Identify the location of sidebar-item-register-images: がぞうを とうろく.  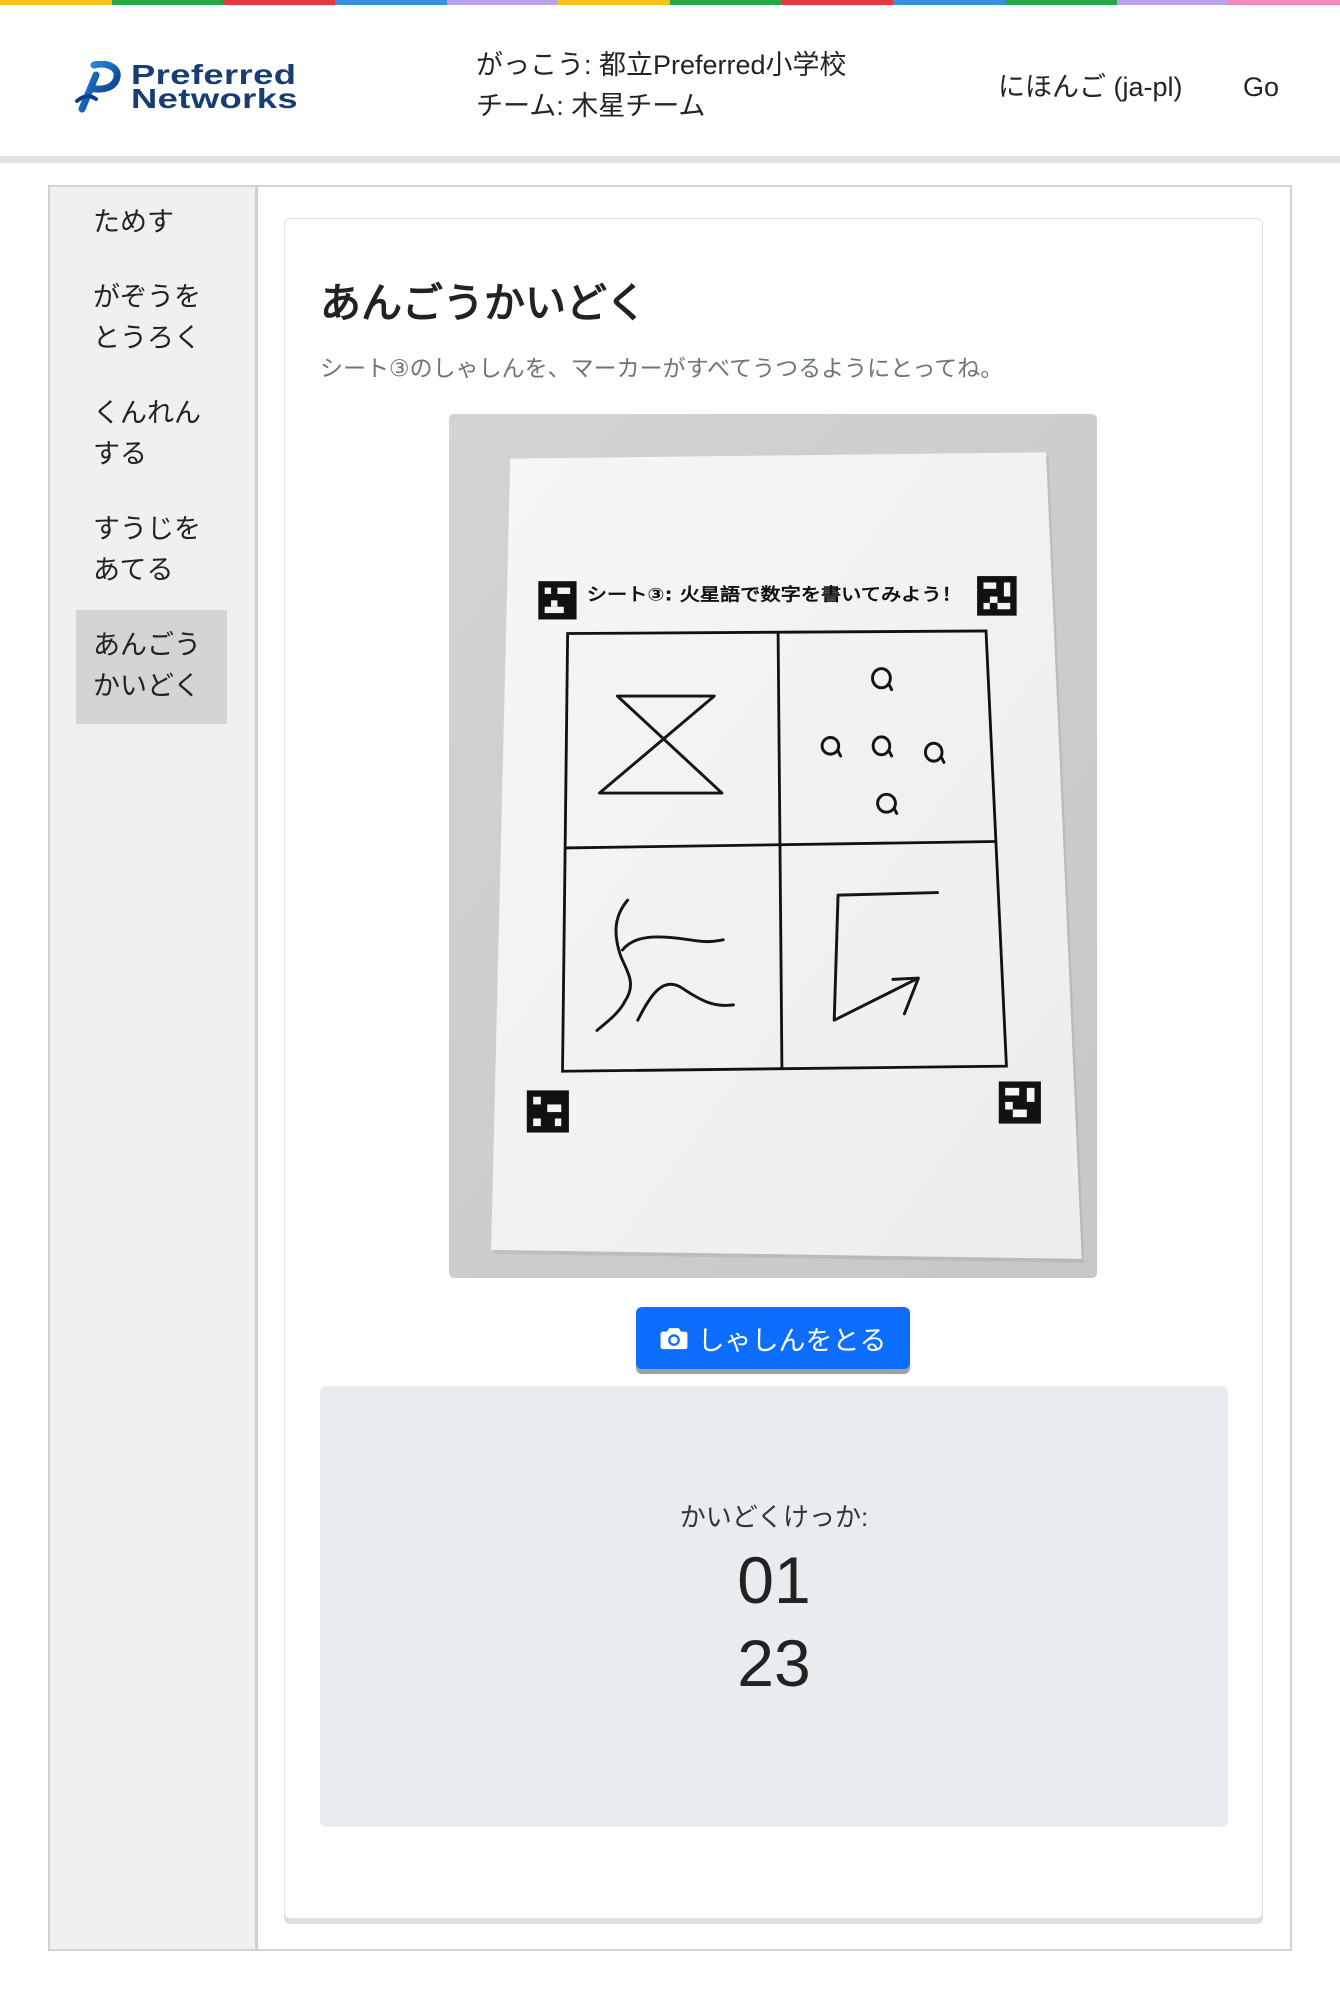
(151, 319).